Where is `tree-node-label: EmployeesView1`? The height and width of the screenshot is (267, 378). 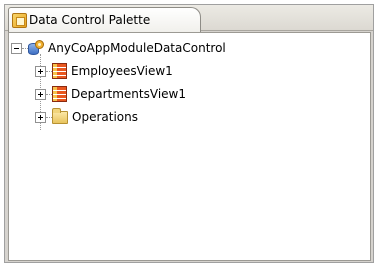
tree-node-label: EmployeesView1 is located at coordinates (122, 71).